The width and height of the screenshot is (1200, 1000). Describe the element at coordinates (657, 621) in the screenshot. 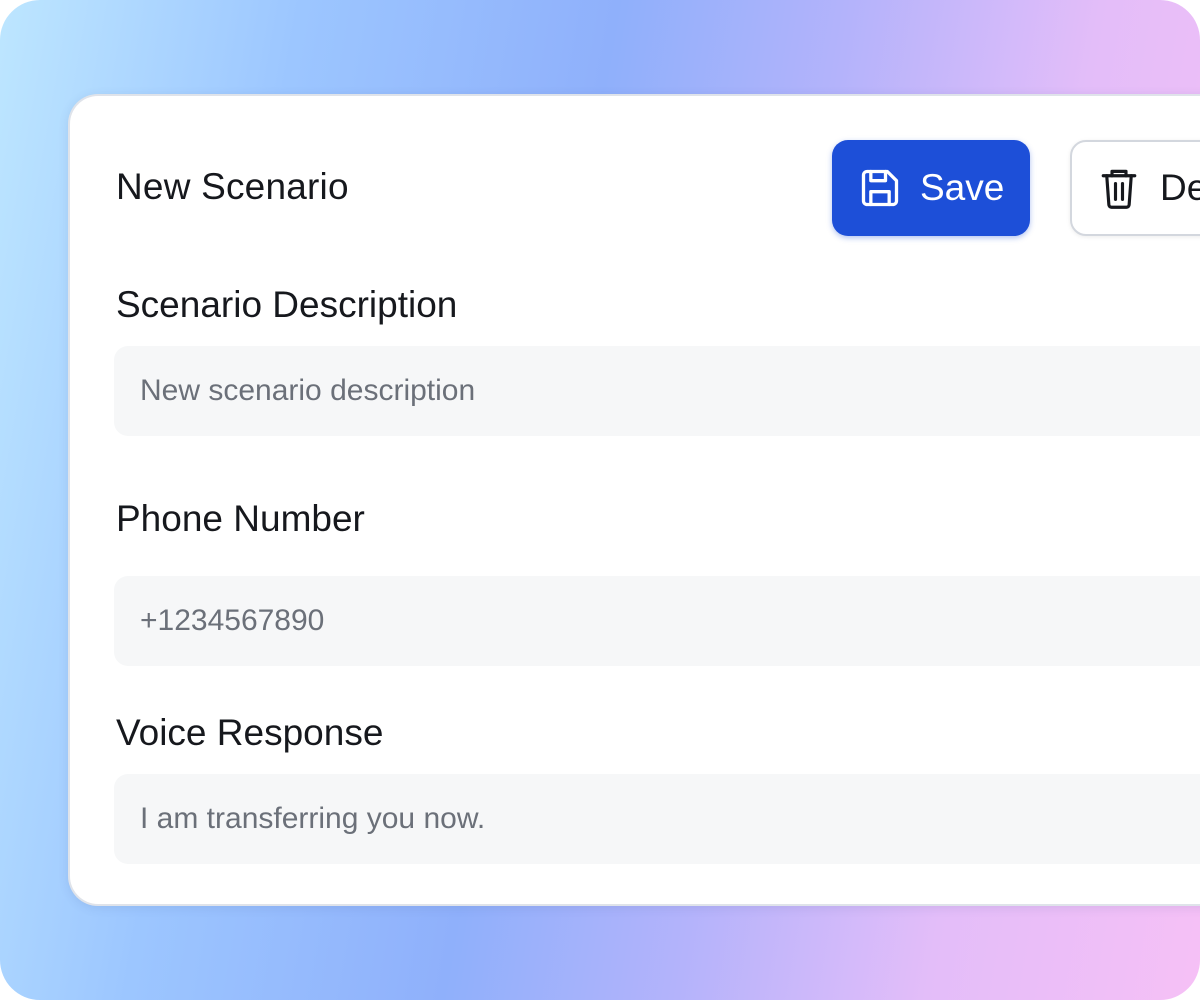

I see `phone-number-input: +1234567890` at that location.